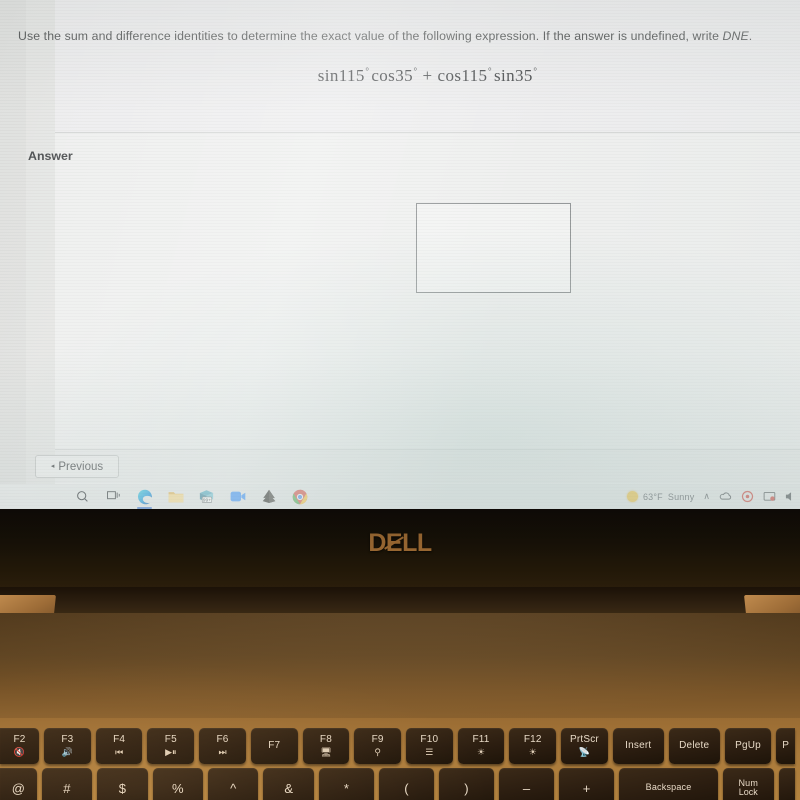 The width and height of the screenshot is (800, 800). I want to click on volume-icon, so click(791, 496).